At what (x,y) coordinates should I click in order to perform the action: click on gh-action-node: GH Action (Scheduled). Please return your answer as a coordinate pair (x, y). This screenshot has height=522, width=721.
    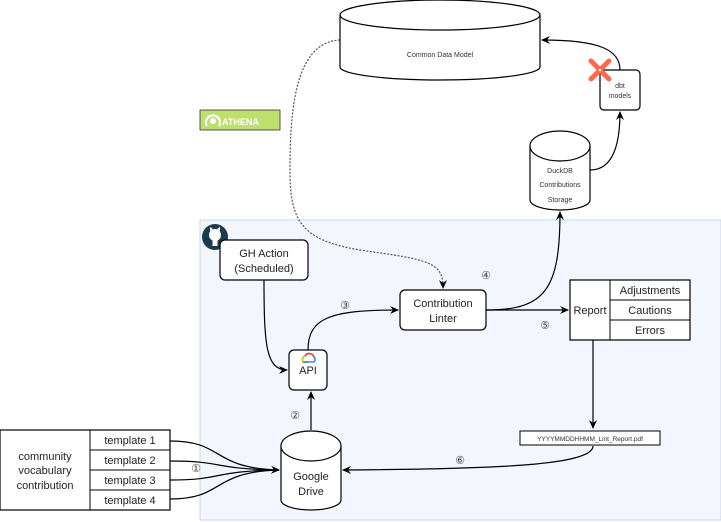
    Looking at the image, I should click on (264, 260).